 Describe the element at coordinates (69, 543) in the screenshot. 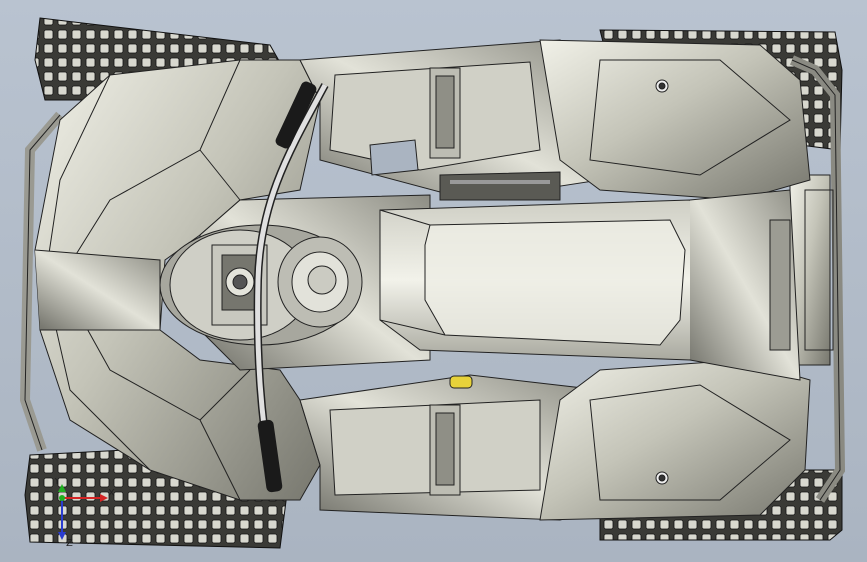

I see `z-axis-label: Z` at that location.